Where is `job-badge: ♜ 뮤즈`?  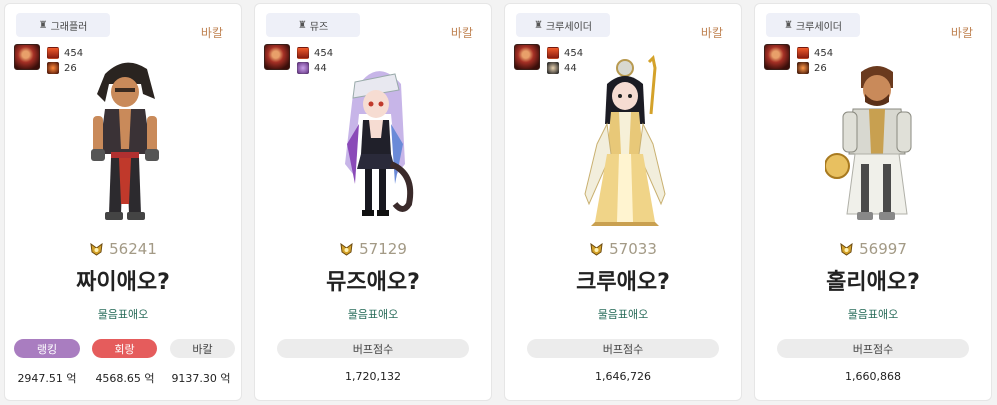
job-badge: ♜ 뮤즈 is located at coordinates (313, 25).